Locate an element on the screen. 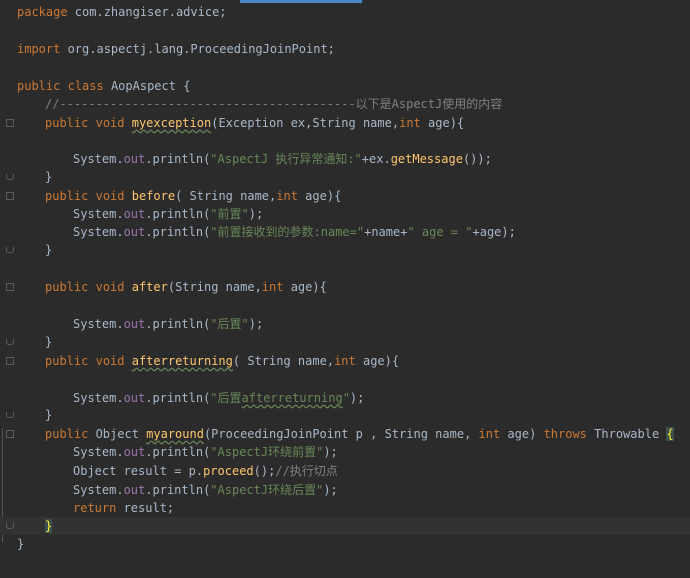 This screenshot has width=690, height=578. code-line: public class AopAspect { is located at coordinates (345, 86).